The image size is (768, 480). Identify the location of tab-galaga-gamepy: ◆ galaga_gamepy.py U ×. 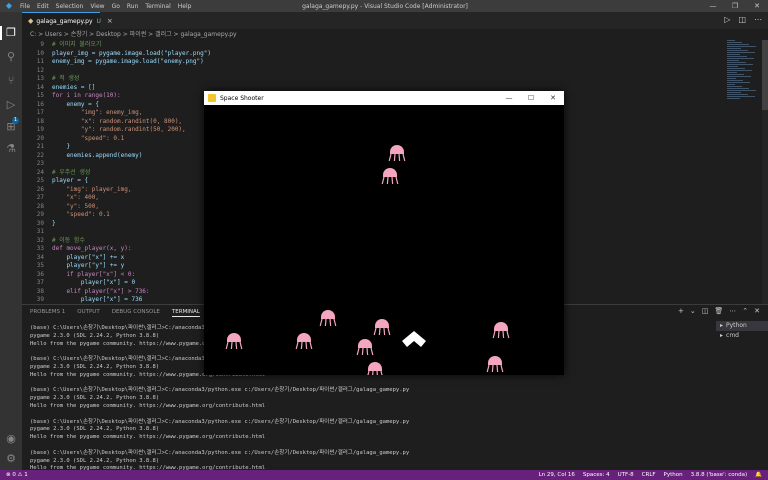
(67, 20).